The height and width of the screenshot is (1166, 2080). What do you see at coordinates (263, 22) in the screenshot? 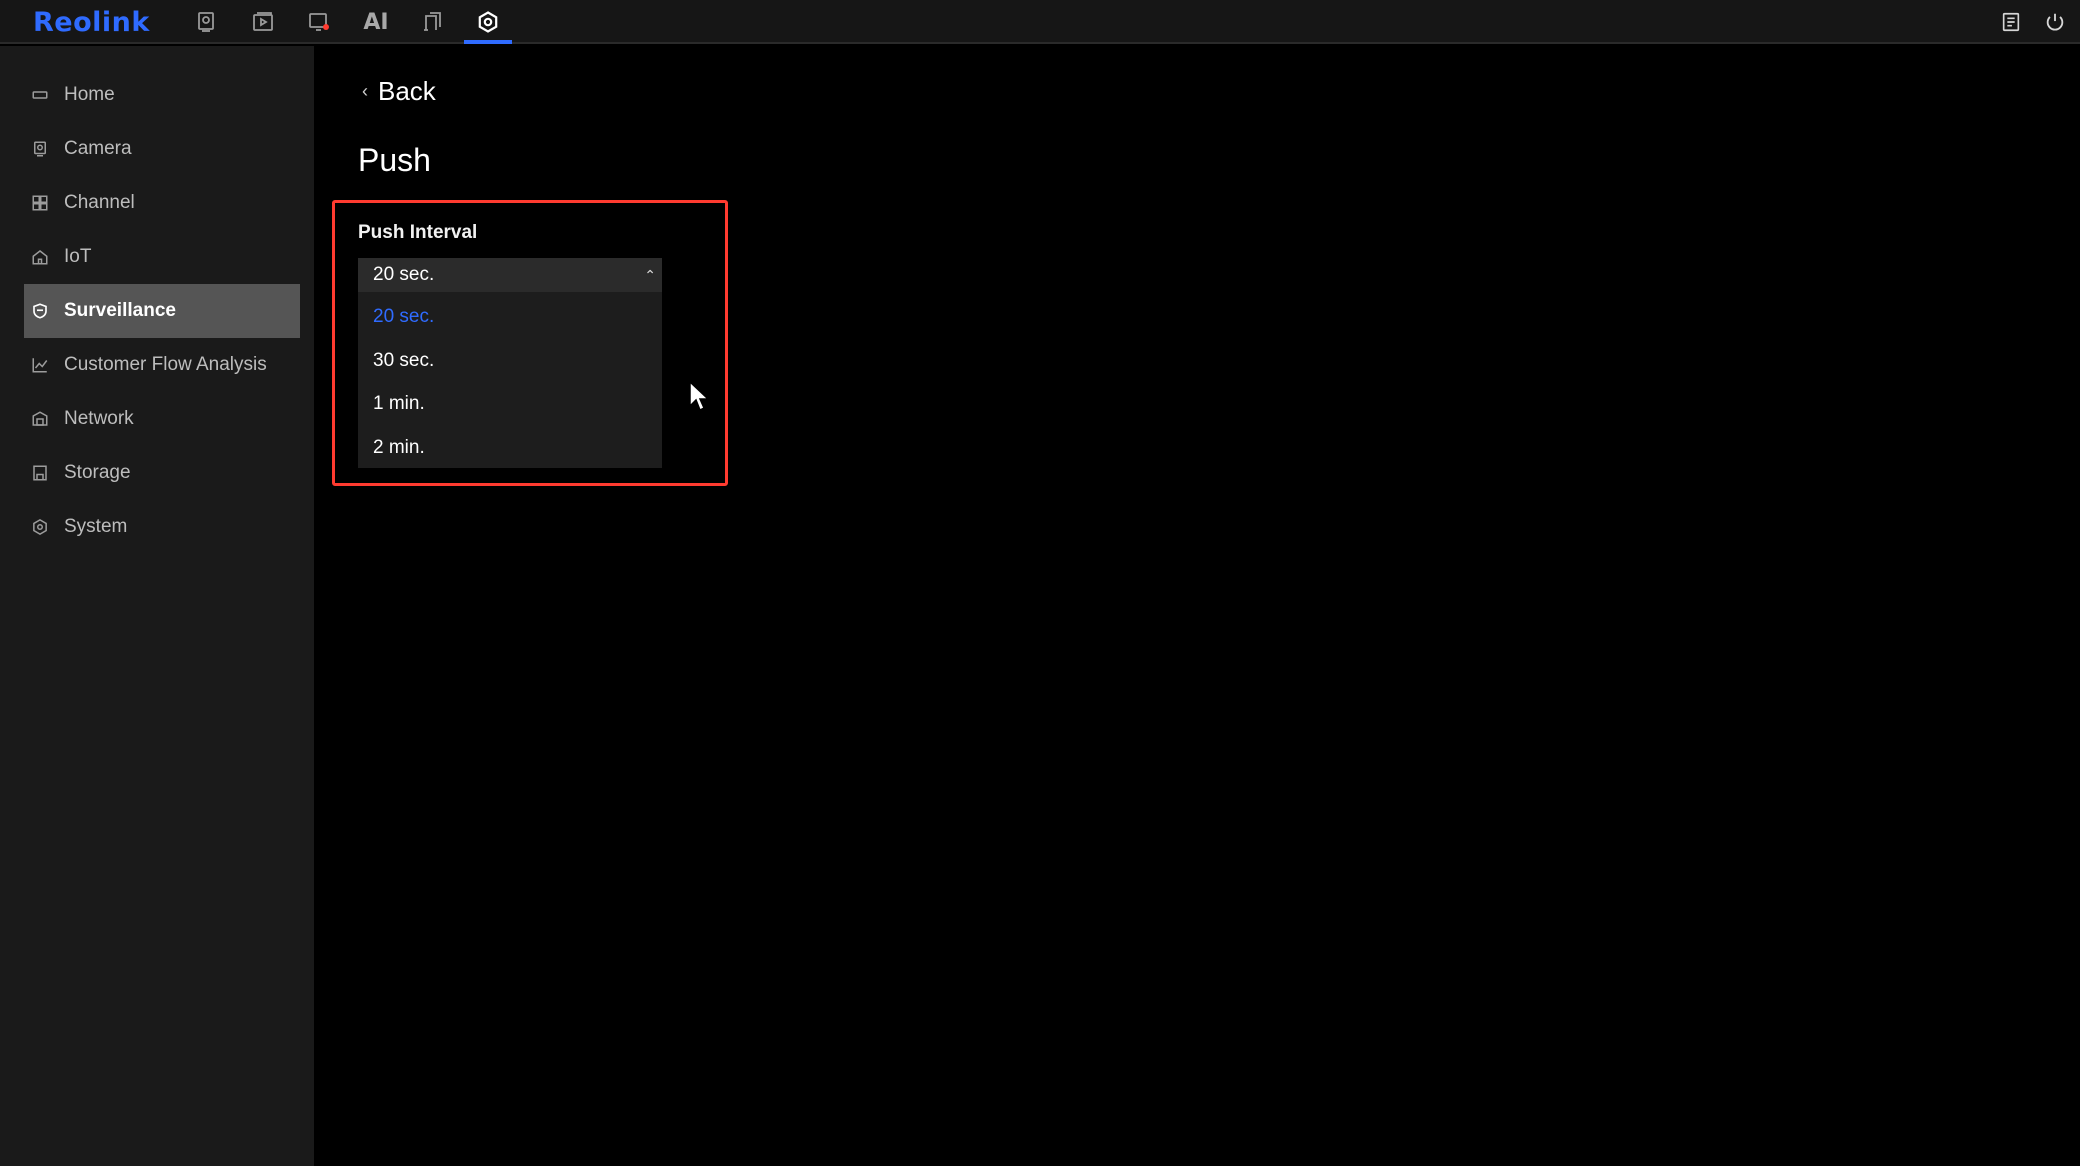
I see `playback-icon` at bounding box center [263, 22].